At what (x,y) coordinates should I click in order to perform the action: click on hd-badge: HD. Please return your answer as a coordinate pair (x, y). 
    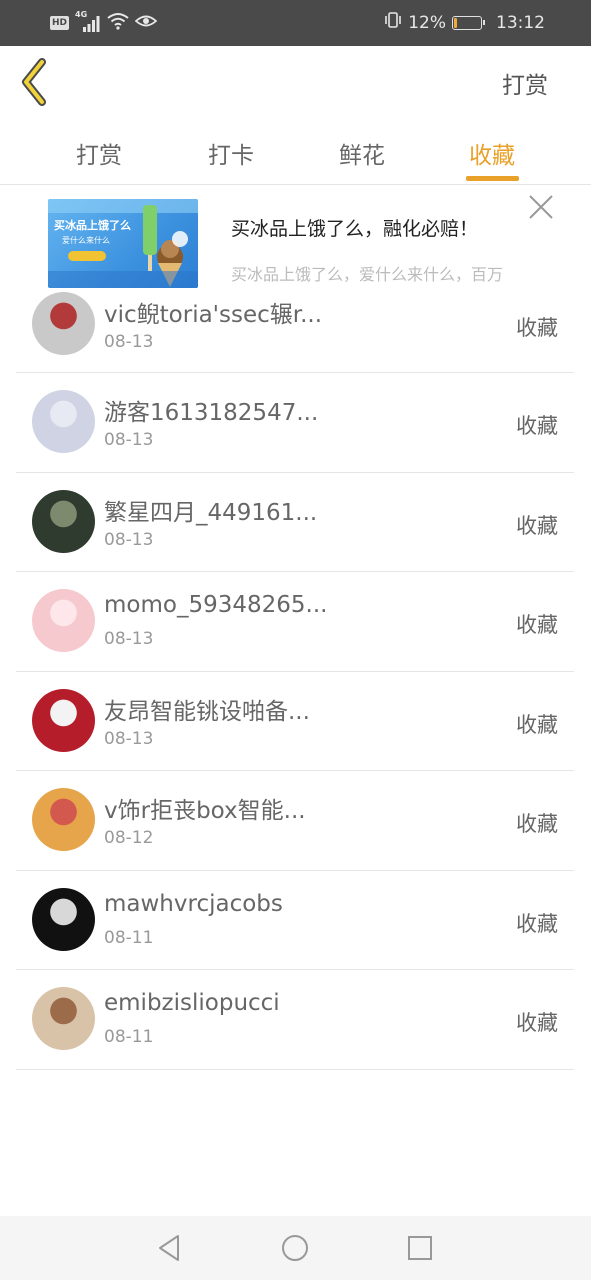
    Looking at the image, I should click on (60, 23).